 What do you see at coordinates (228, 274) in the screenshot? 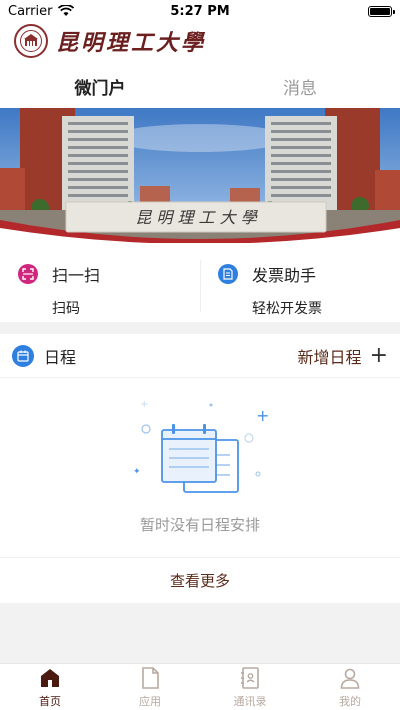
I see `invoice-icon` at bounding box center [228, 274].